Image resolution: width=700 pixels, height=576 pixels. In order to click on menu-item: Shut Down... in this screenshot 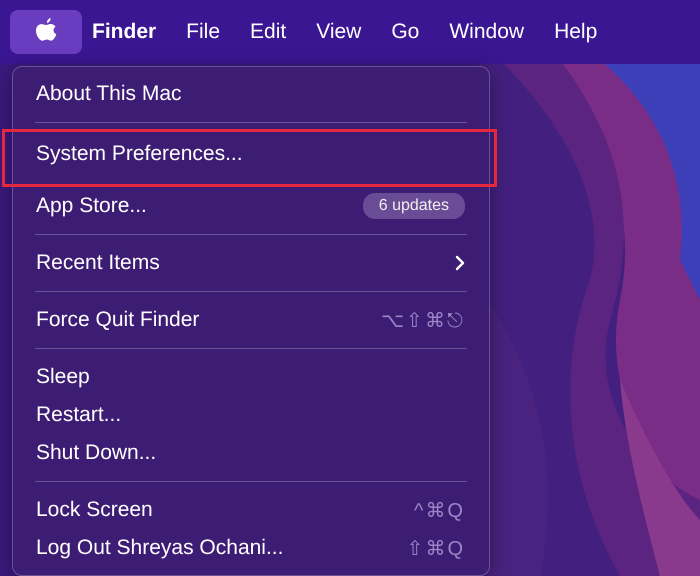, I will do `click(251, 453)`.